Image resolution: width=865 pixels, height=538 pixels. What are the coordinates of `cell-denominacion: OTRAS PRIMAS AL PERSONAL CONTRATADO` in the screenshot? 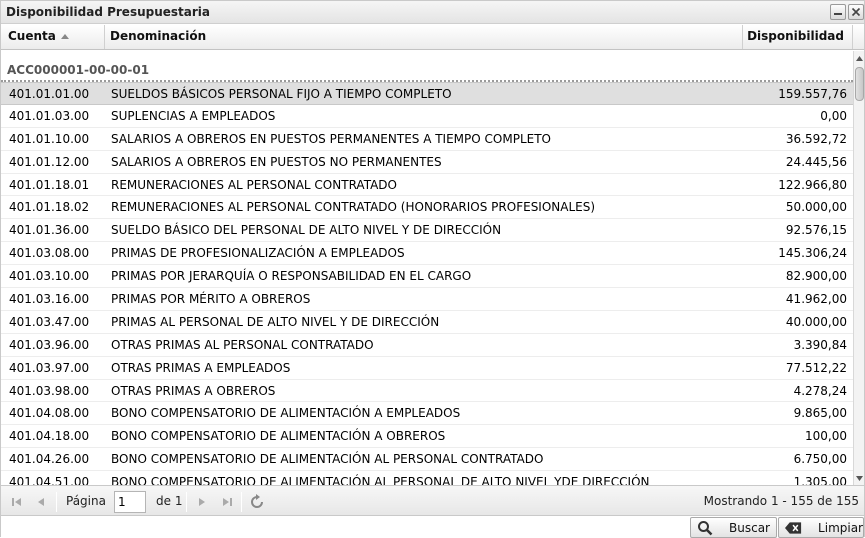 It's located at (242, 344).